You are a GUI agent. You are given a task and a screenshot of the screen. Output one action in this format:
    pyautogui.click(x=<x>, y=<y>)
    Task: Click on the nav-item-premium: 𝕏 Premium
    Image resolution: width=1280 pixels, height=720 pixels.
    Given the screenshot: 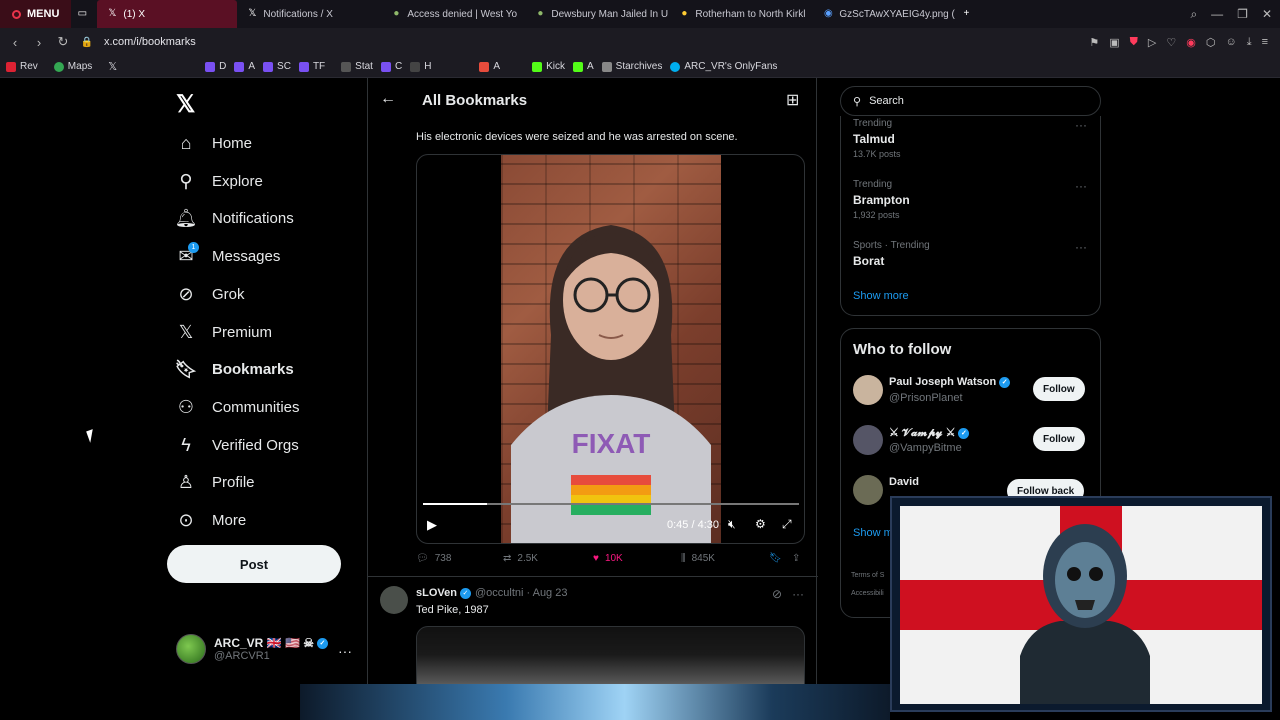 What is the action you would take?
    pyautogui.click(x=224, y=332)
    